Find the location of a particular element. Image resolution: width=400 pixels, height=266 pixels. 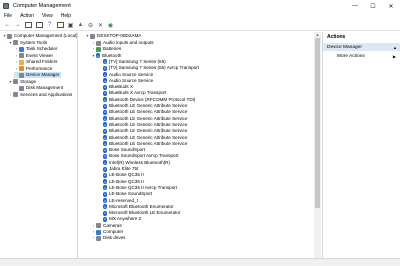

device-item: ʙ Jabra Elite 75t is located at coordinates (120, 169).